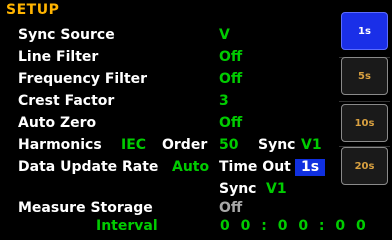 The height and width of the screenshot is (240, 392). What do you see at coordinates (83, 79) in the screenshot?
I see `frequency-filter-label: Frequency Filter` at bounding box center [83, 79].